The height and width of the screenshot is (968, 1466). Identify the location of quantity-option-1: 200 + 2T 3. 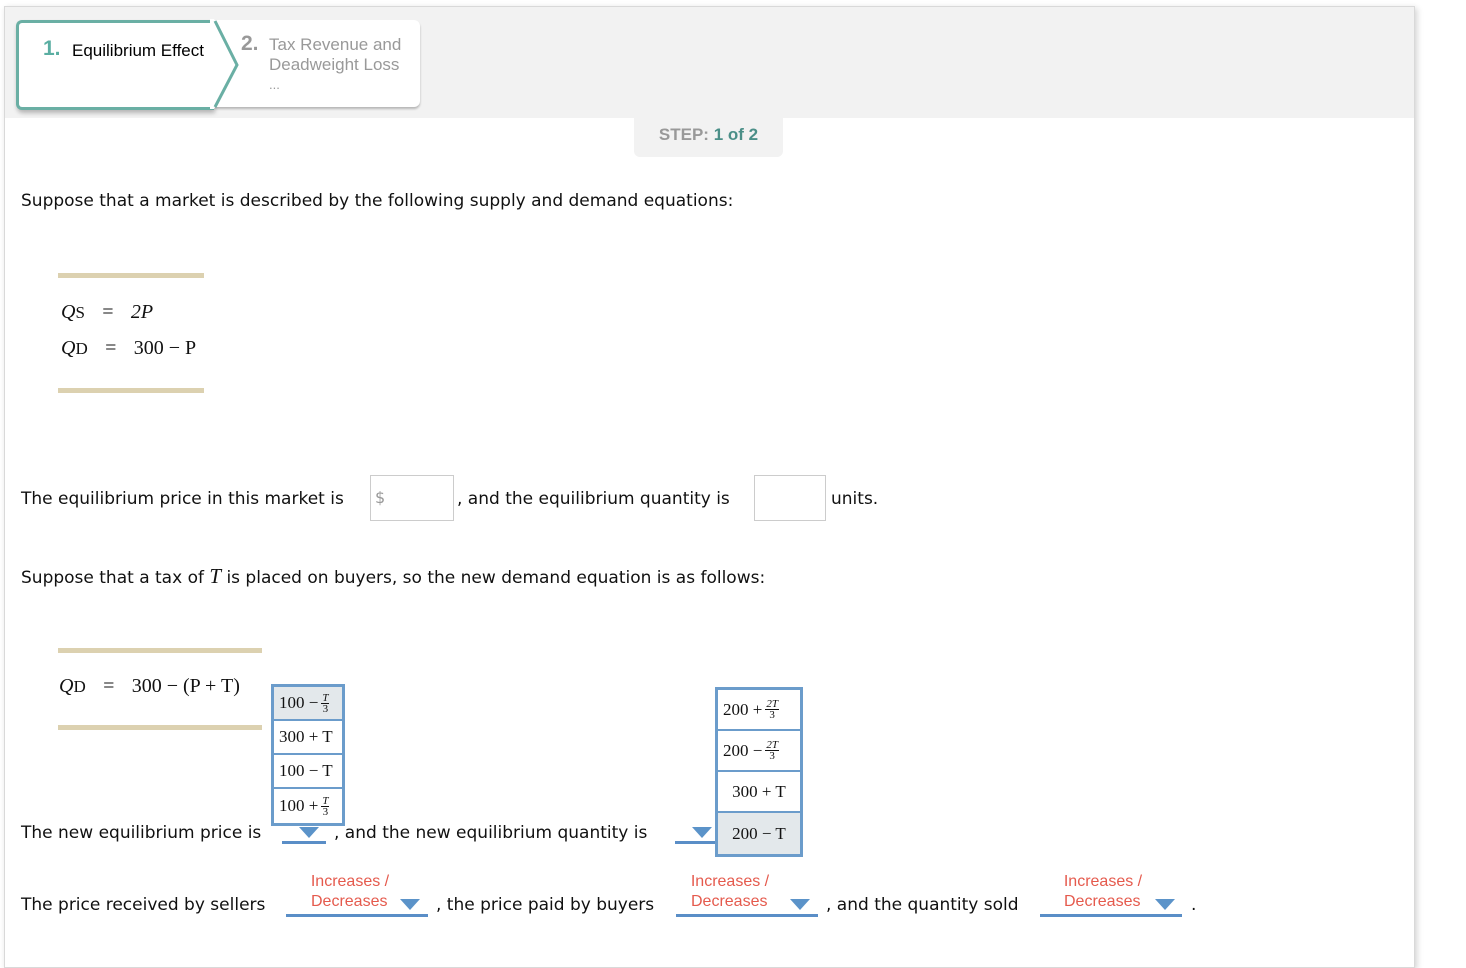
(759, 710).